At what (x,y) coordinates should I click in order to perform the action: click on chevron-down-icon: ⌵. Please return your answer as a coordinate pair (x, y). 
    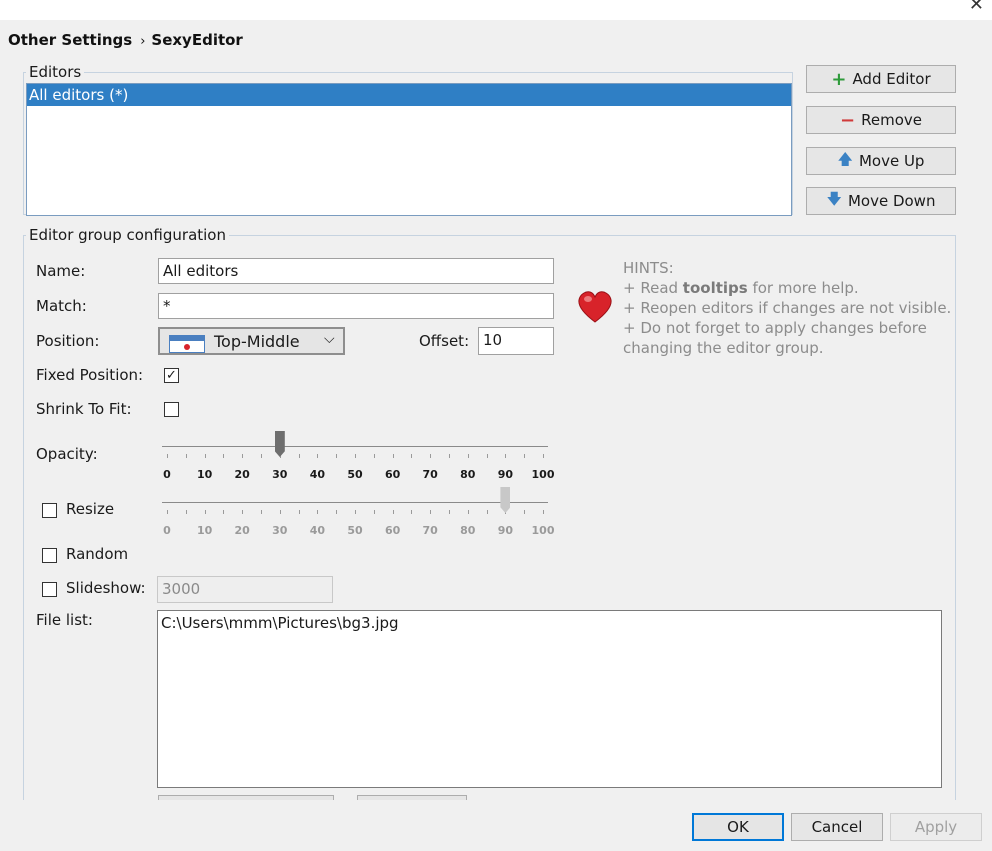
    Looking at the image, I should click on (329, 339).